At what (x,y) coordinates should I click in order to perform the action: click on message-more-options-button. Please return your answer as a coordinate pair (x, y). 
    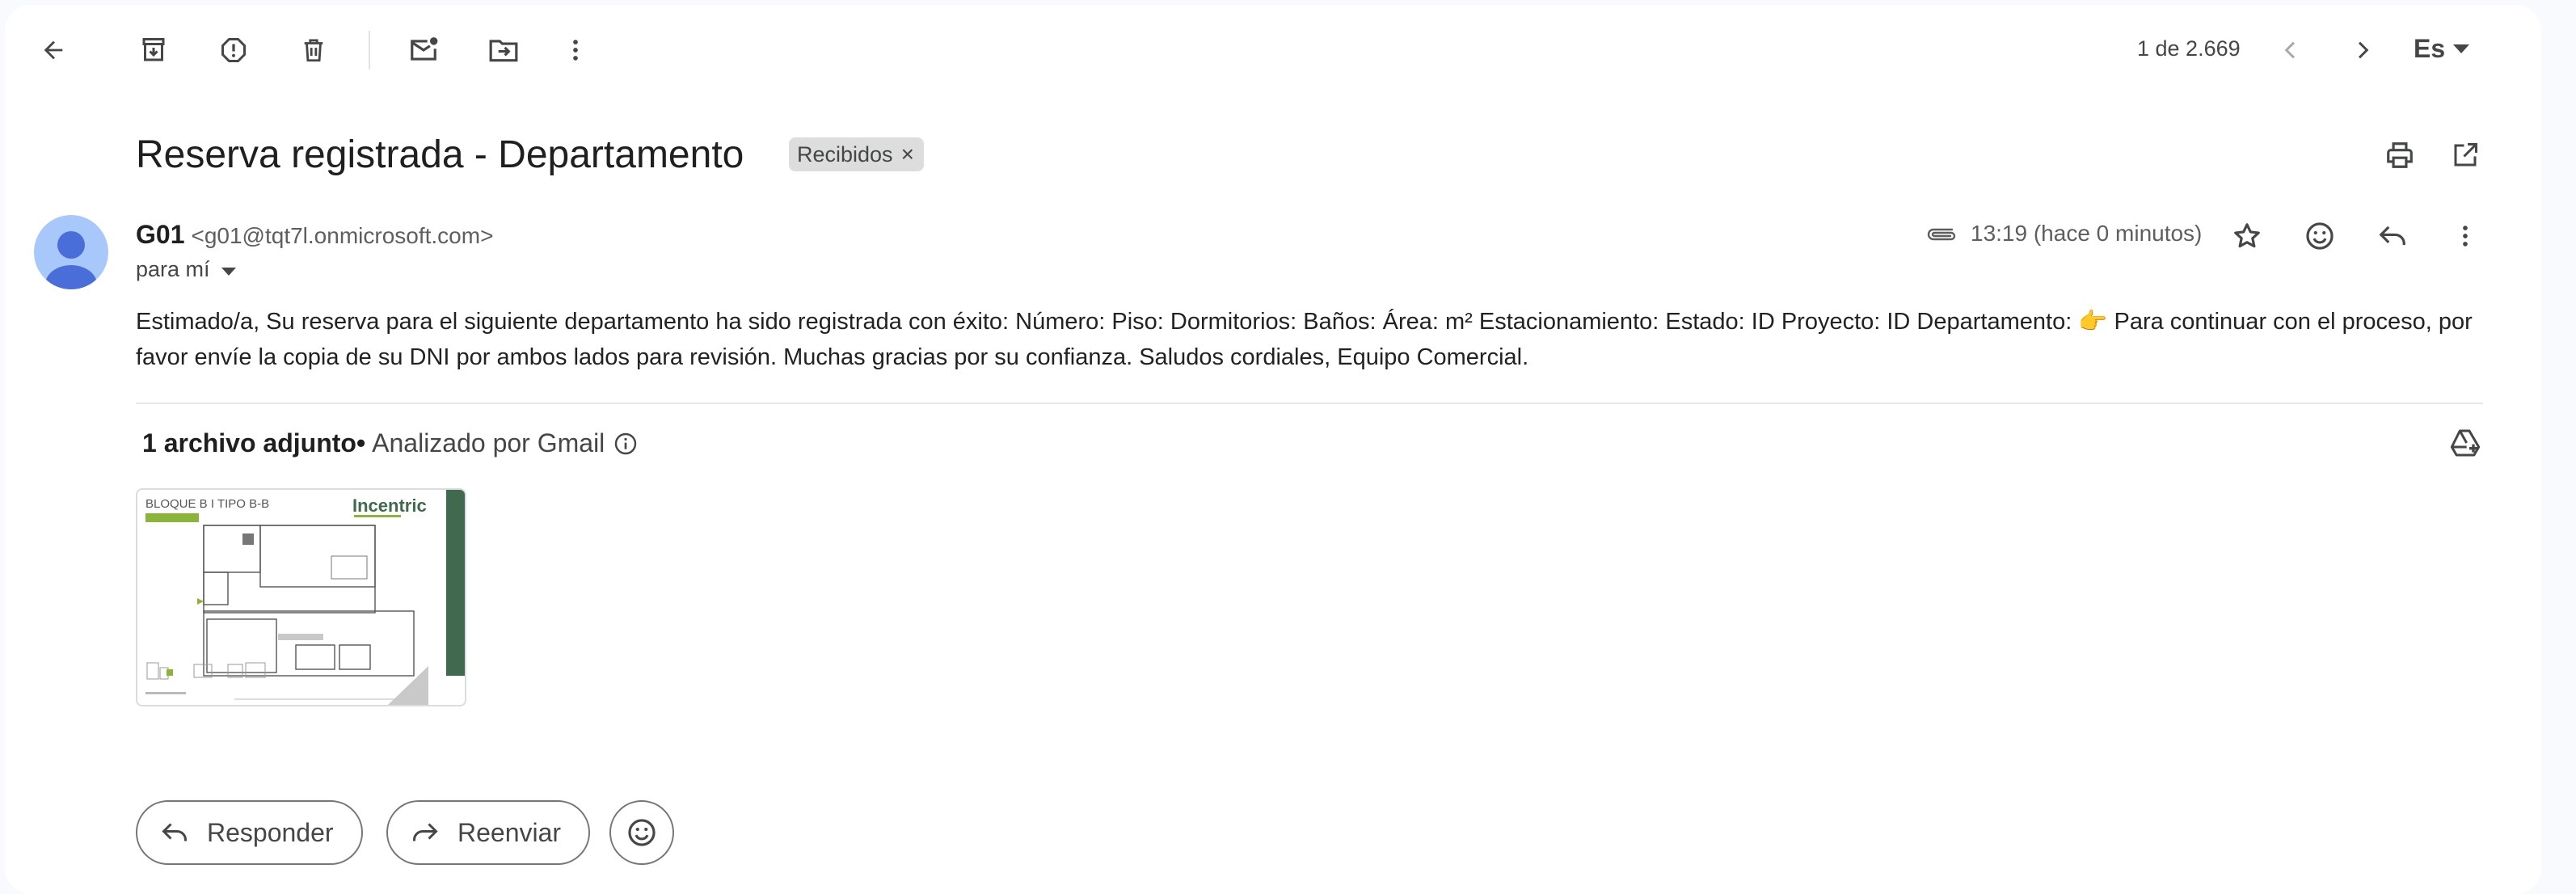
    Looking at the image, I should click on (2465, 236).